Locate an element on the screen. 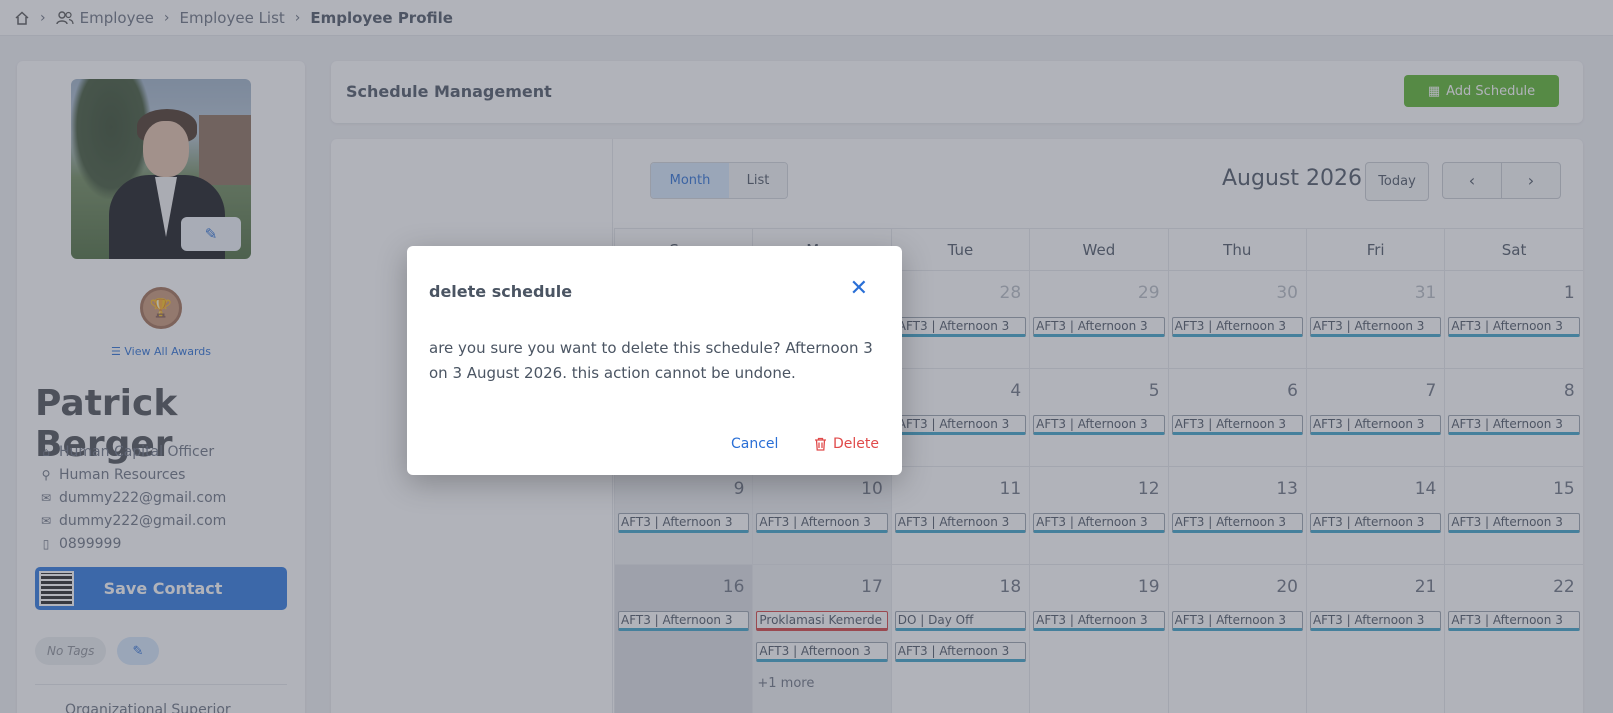 The height and width of the screenshot is (713, 1613). cancel-button: Cancel is located at coordinates (754, 444).